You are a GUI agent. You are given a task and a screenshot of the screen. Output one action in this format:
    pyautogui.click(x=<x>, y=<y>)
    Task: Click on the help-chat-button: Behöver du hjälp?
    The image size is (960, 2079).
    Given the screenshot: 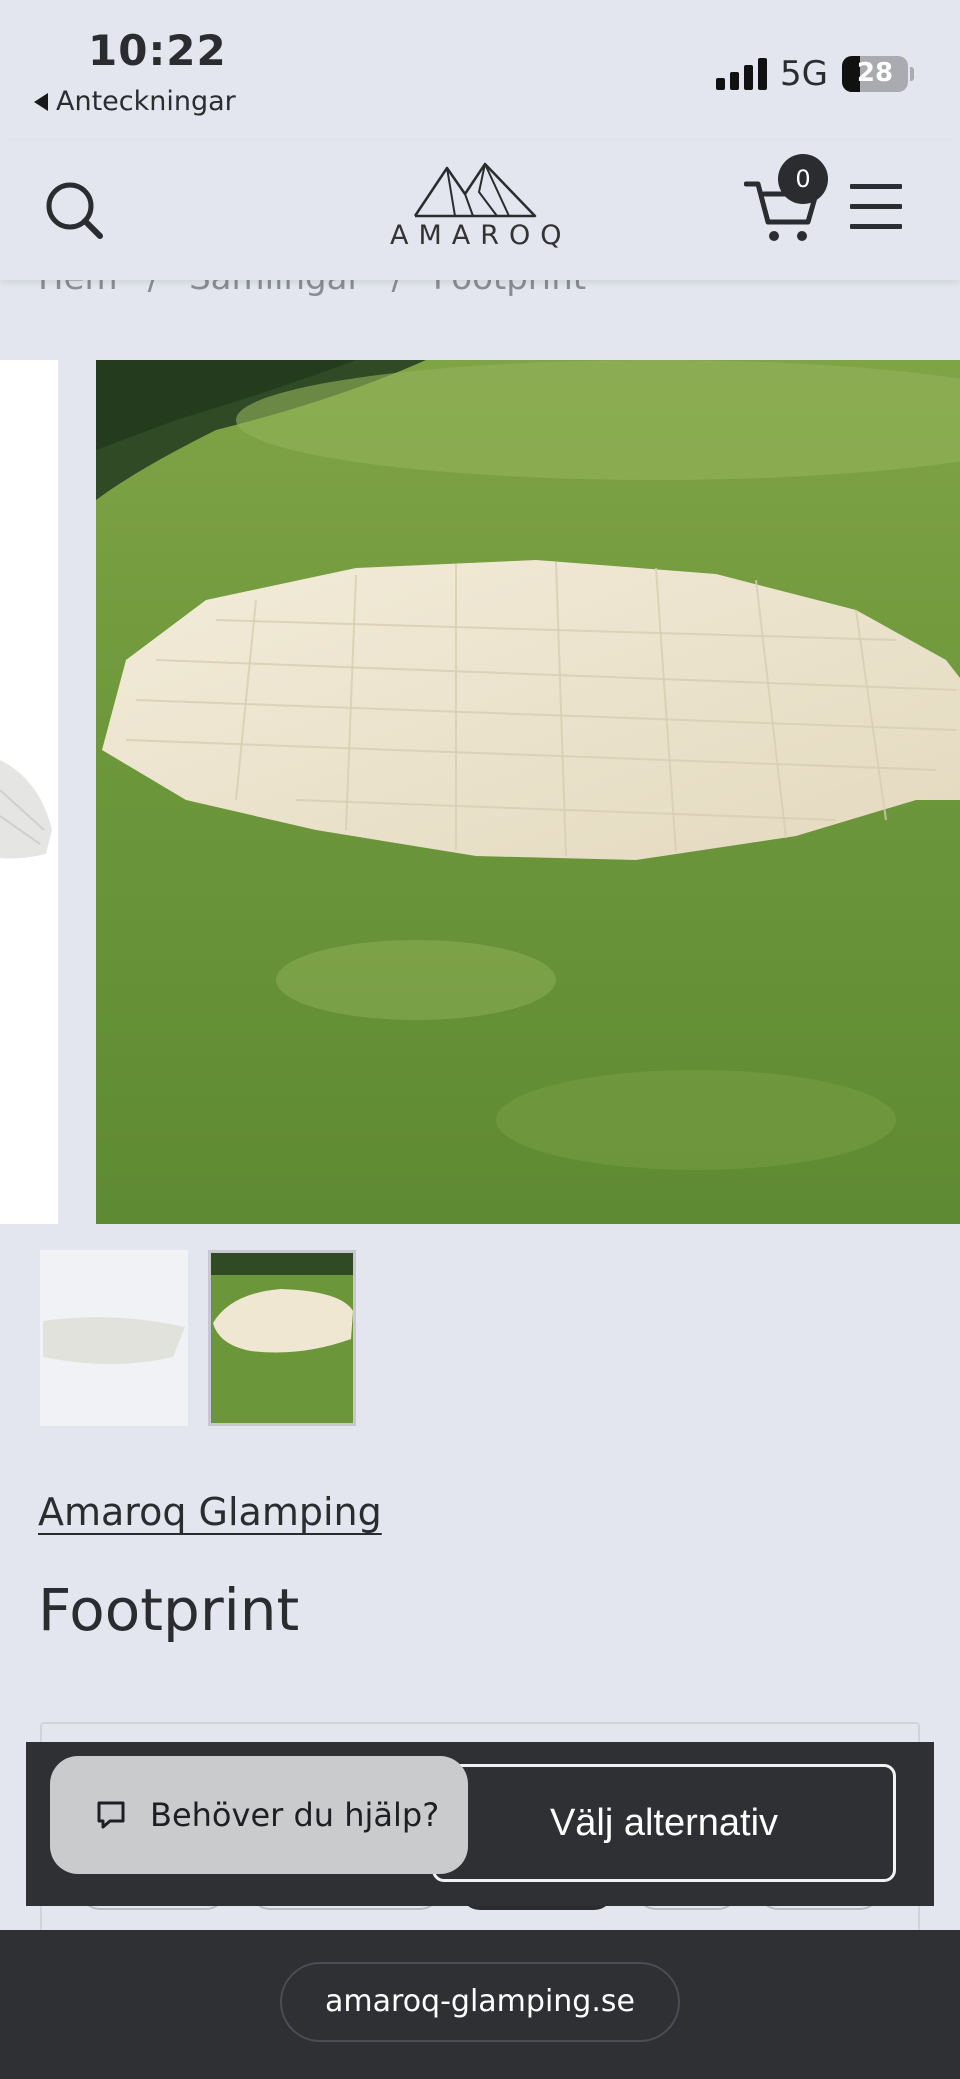 What is the action you would take?
    pyautogui.click(x=259, y=1815)
    